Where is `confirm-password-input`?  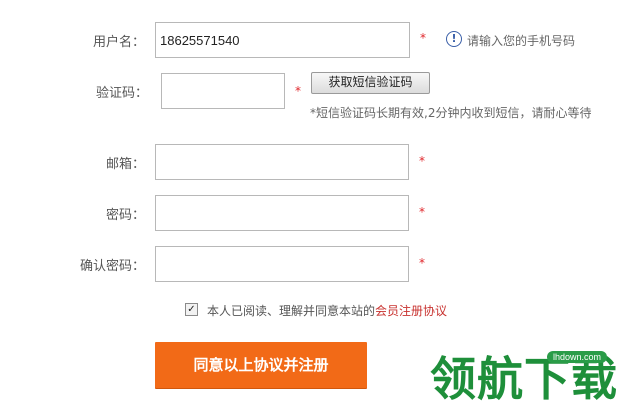
confirm-password-input is located at coordinates (282, 264).